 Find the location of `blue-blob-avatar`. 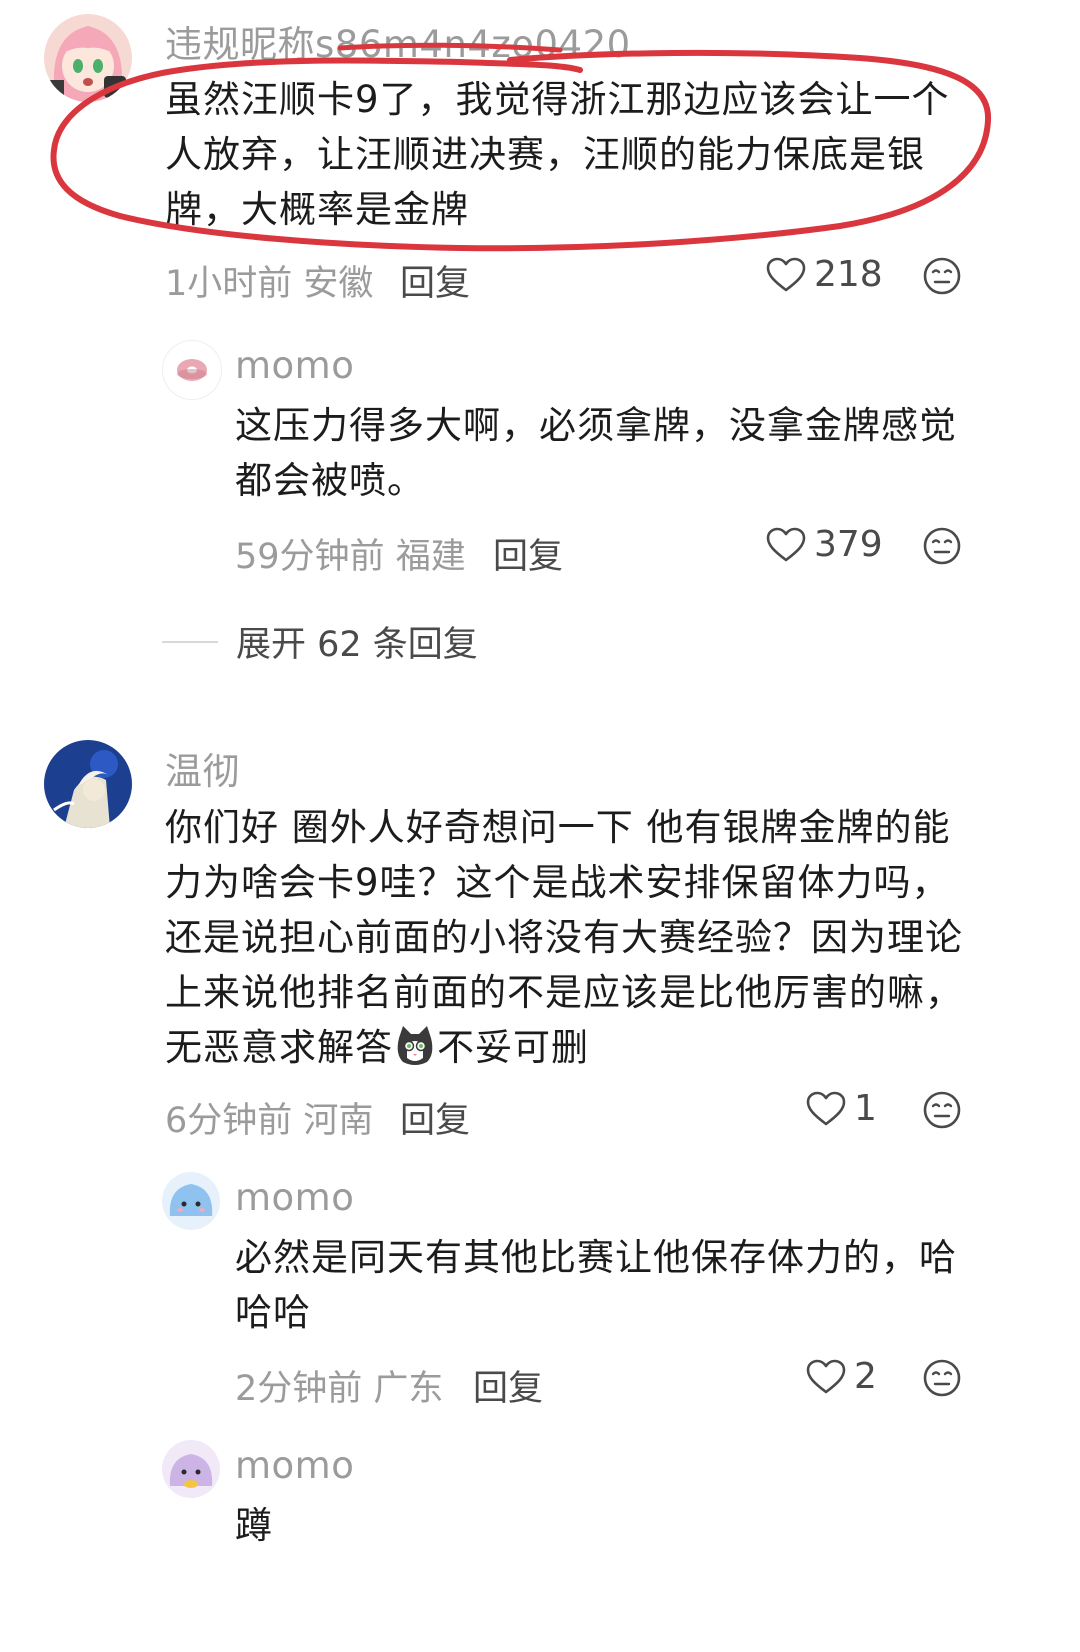

blue-blob-avatar is located at coordinates (191, 1201).